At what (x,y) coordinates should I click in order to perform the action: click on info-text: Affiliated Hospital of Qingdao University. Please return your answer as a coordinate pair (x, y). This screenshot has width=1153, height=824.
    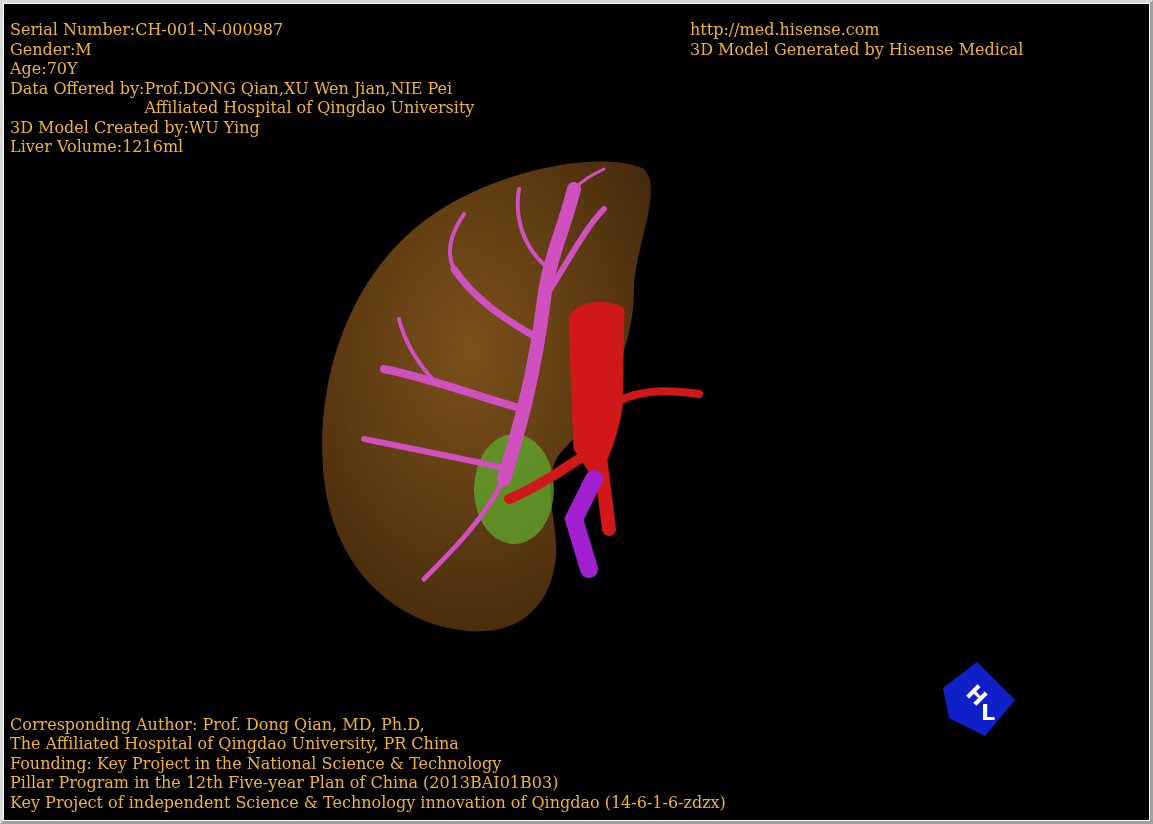
    Looking at the image, I should click on (309, 108).